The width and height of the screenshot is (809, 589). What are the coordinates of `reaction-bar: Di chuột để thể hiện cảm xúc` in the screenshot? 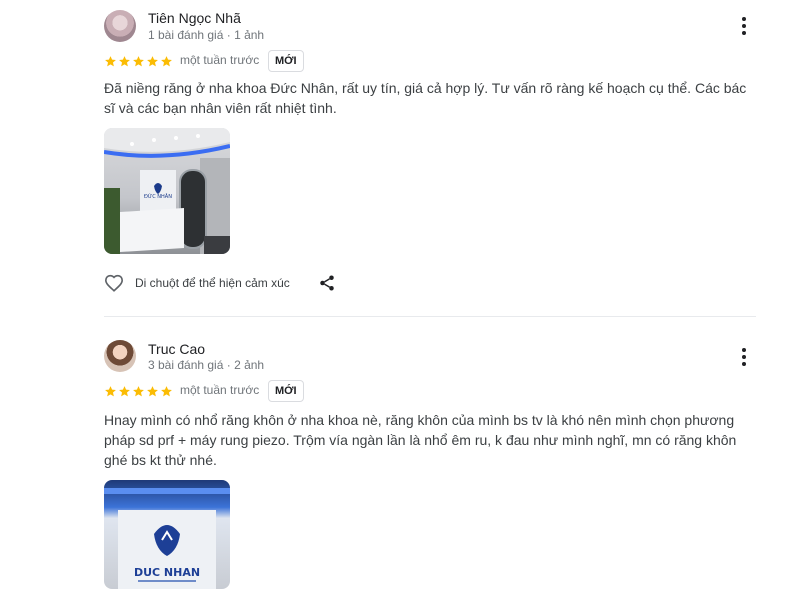 It's located at (197, 283).